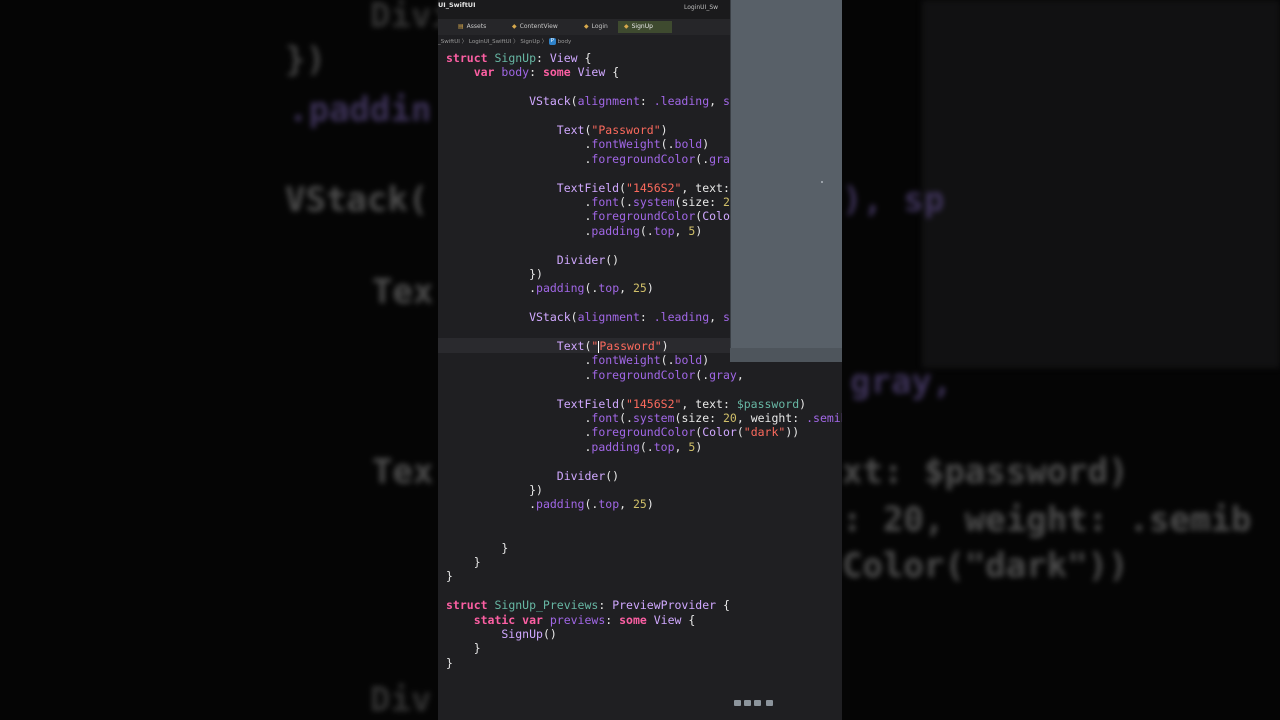 This screenshot has height=720, width=1280. Describe the element at coordinates (737, 703) in the screenshot. I see `live-preview-icon` at that location.